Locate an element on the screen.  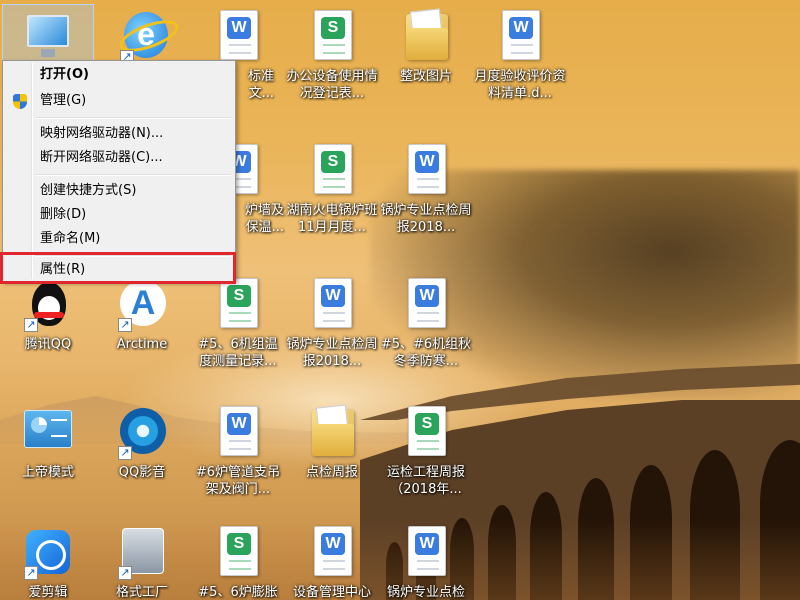
menu-item-label: 删除(D) is located at coordinates (63, 214).